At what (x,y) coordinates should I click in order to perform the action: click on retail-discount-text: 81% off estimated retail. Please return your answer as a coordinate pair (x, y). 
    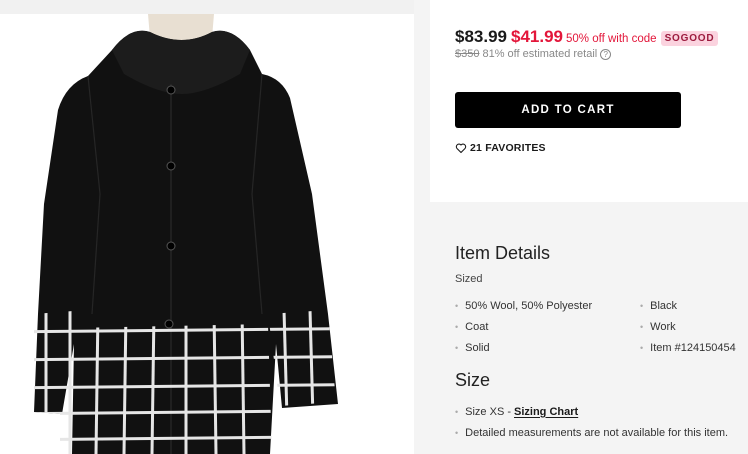
    Looking at the image, I should click on (540, 54).